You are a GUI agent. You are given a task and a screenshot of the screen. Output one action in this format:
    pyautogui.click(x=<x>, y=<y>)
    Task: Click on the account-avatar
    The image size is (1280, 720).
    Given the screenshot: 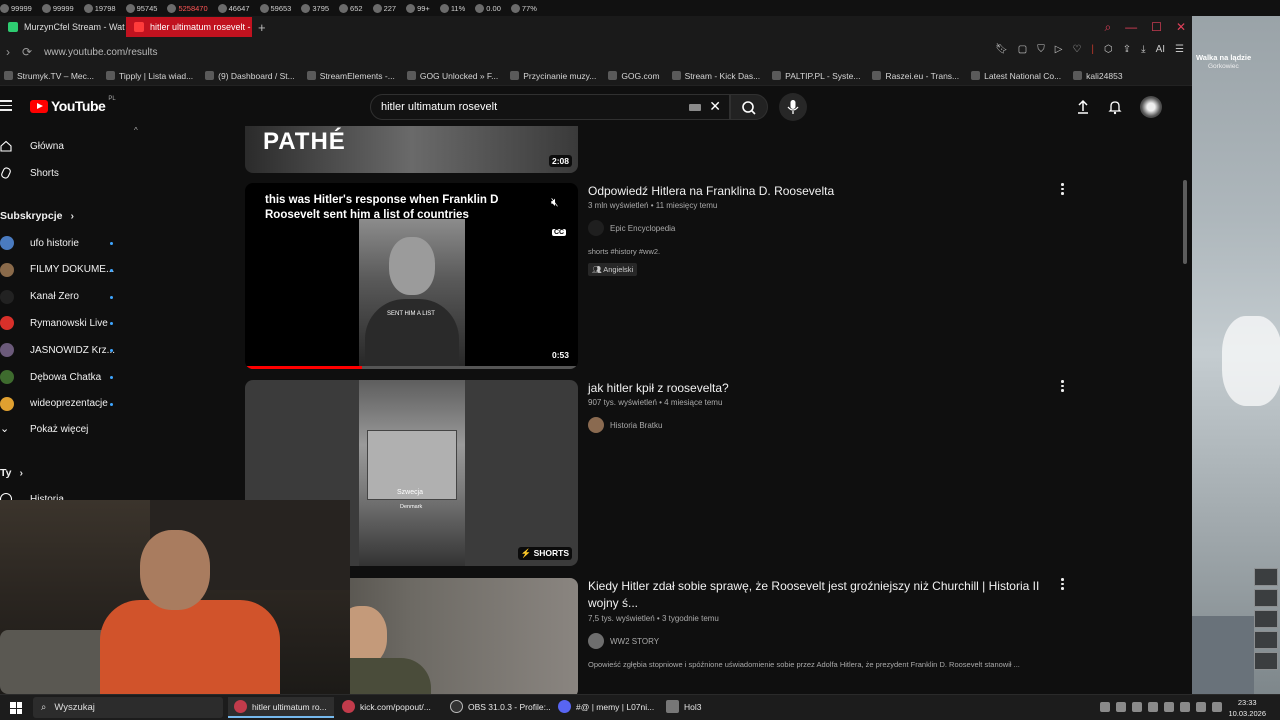 What is the action you would take?
    pyautogui.click(x=1151, y=107)
    